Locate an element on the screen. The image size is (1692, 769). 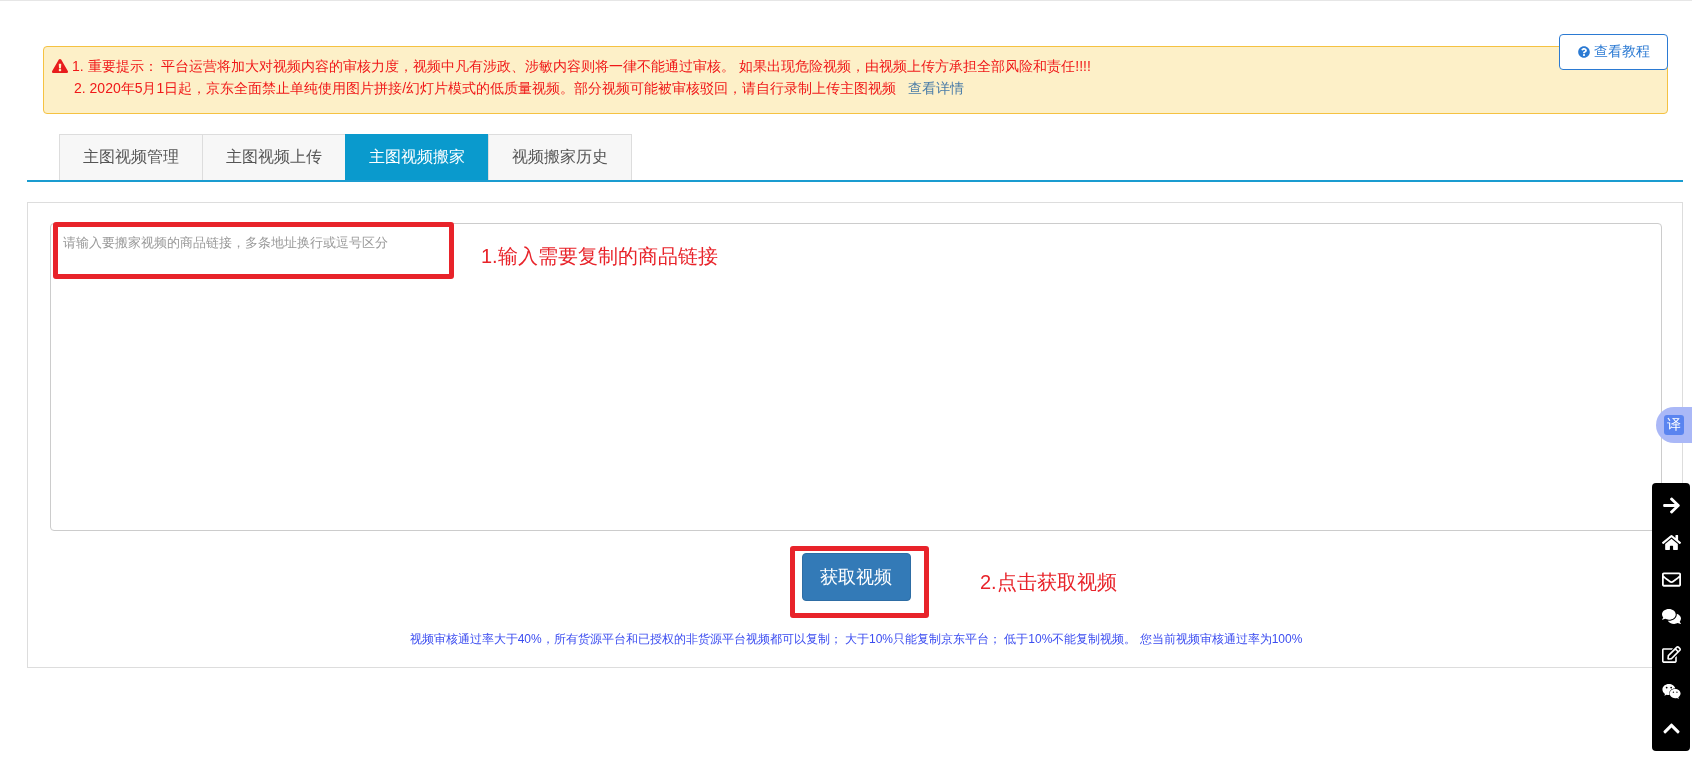
tutorial-button: 查看教程 is located at coordinates (1613, 52).